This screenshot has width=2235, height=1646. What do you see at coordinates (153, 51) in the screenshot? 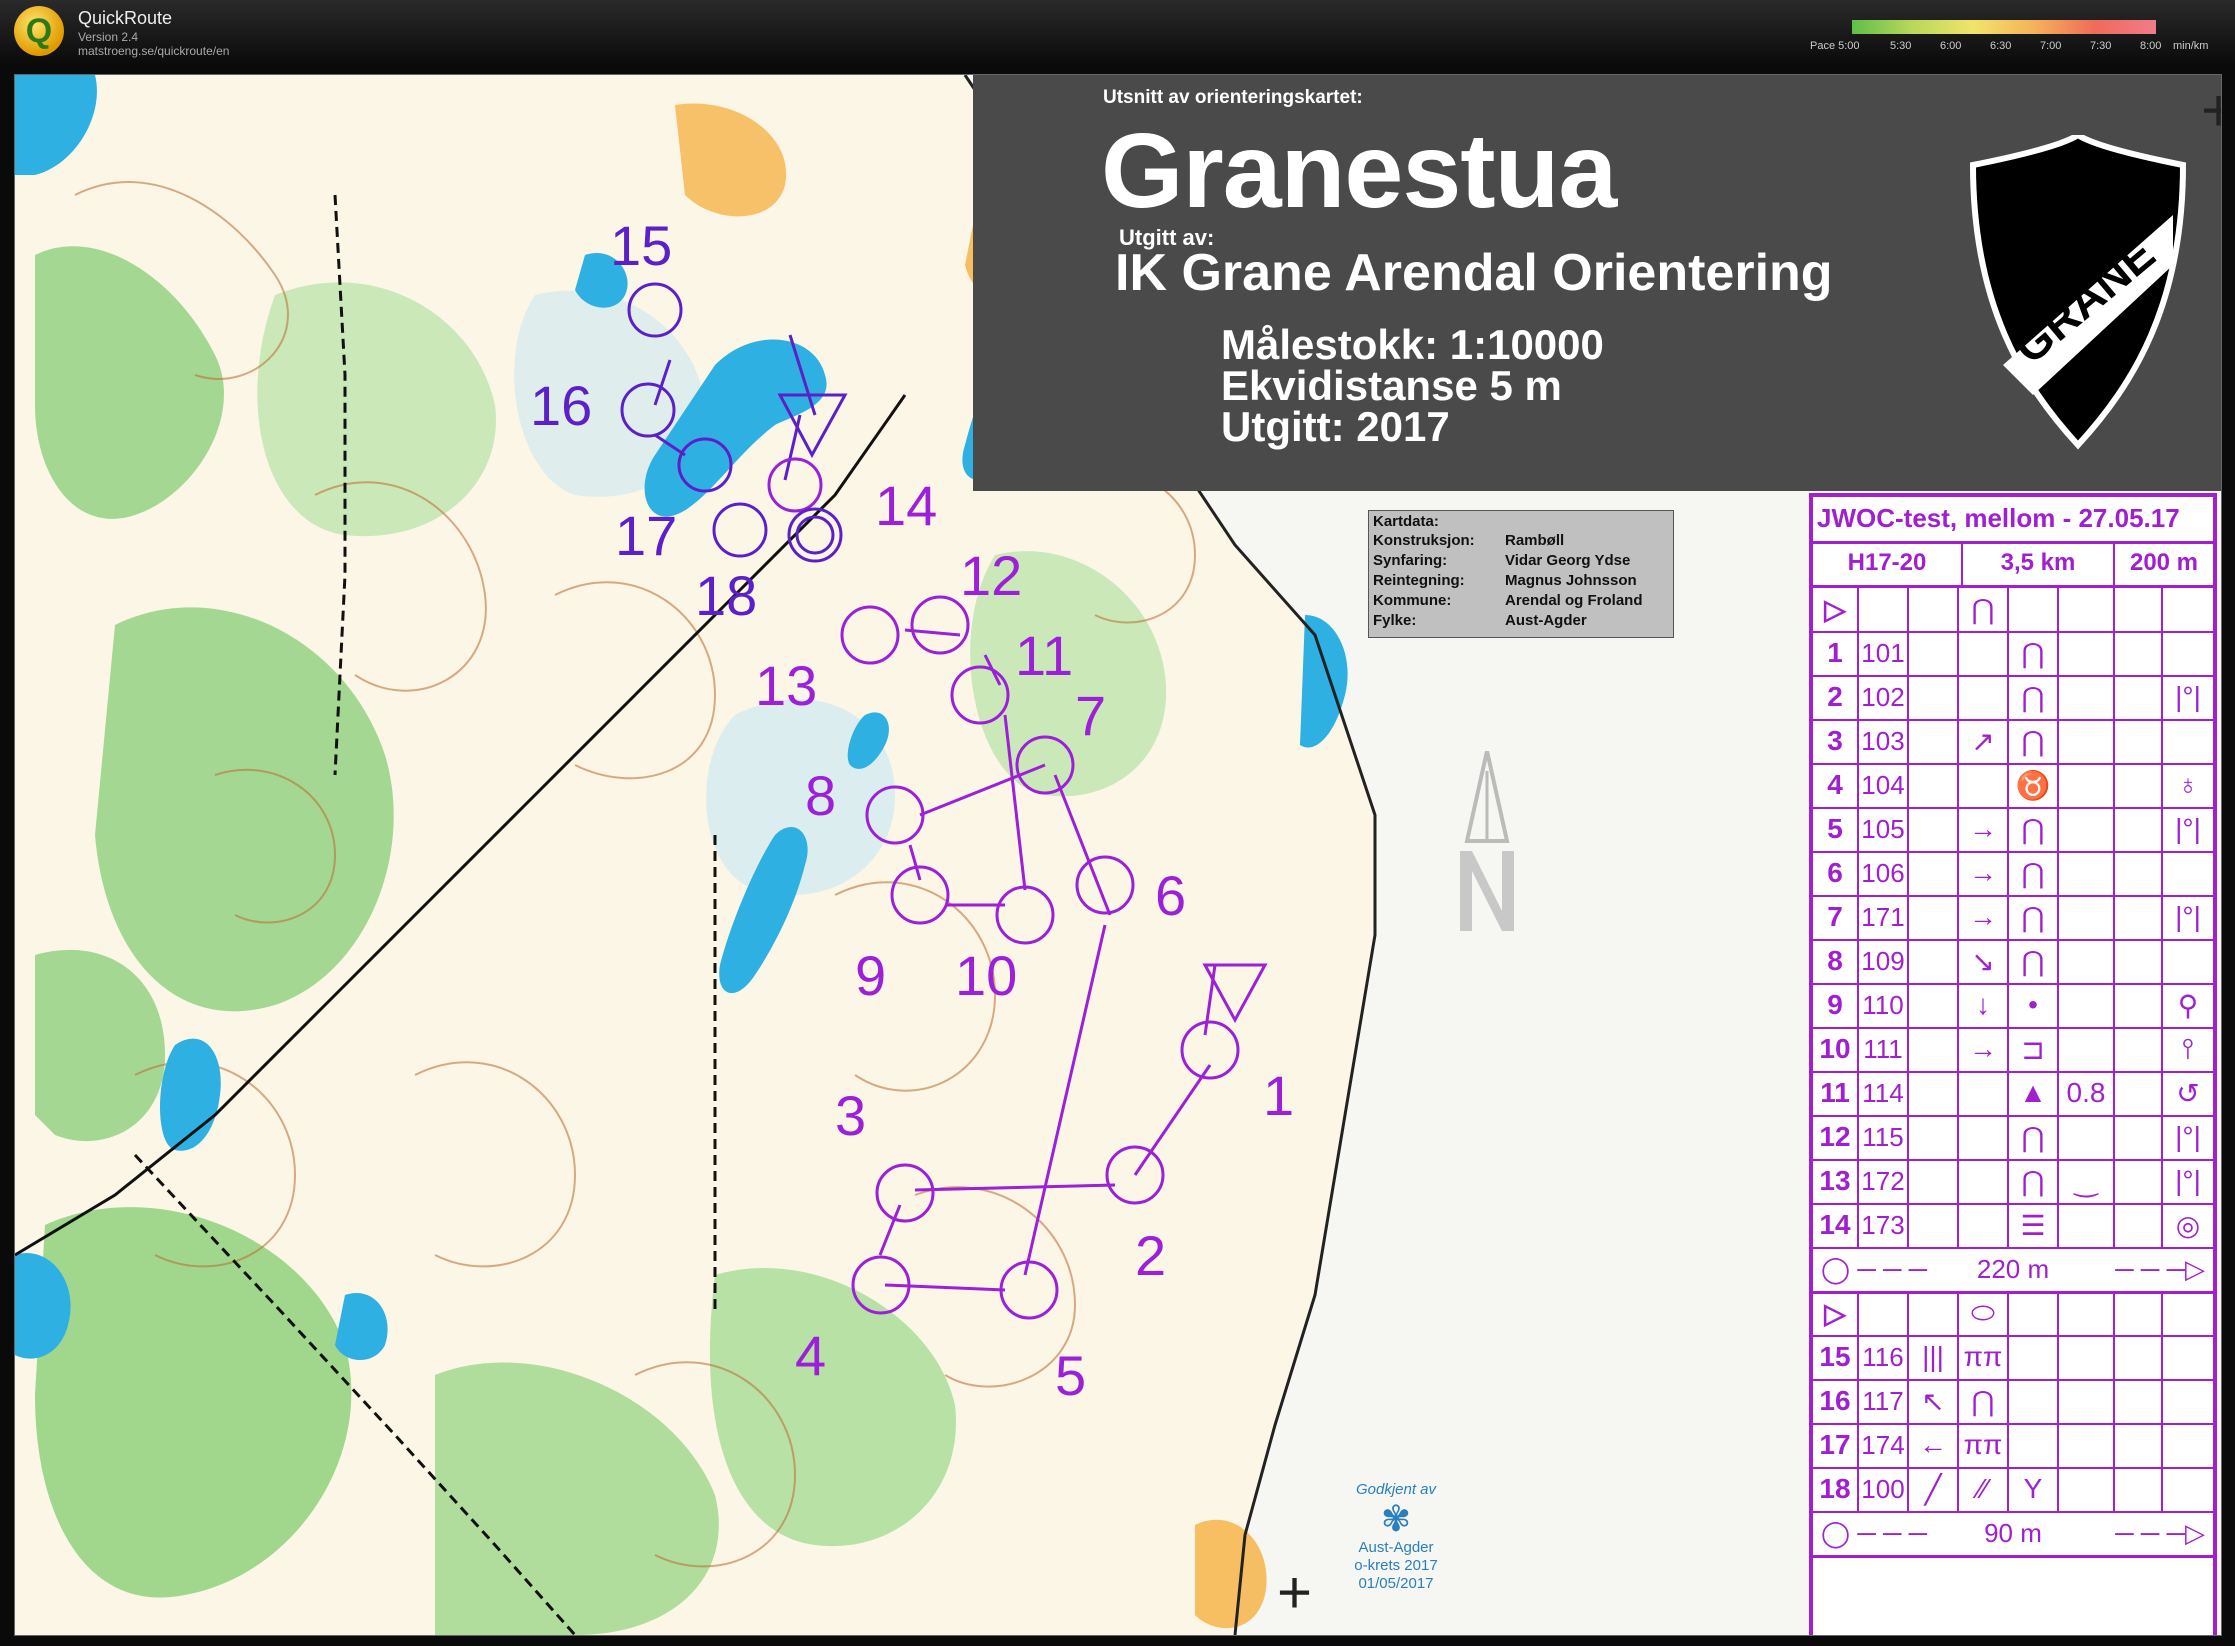
I see `app-url: matstroeng.se/quickroute/en` at bounding box center [153, 51].